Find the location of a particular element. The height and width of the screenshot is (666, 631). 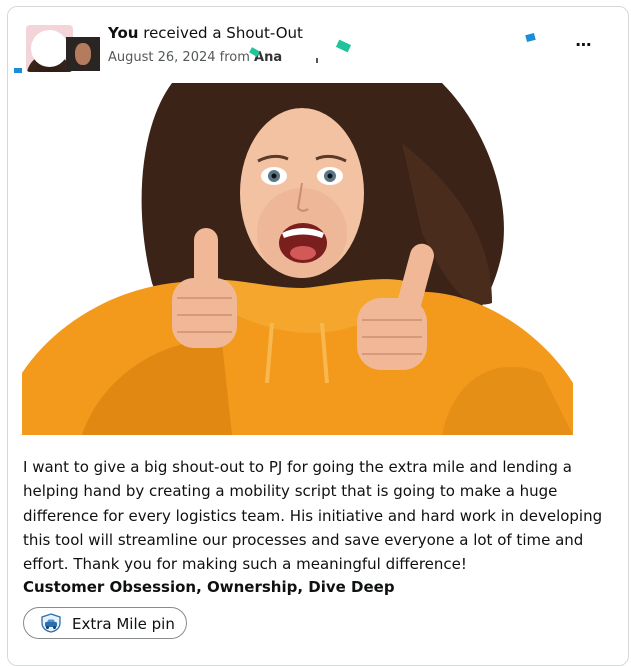

post-title: You received a Shout-Out is located at coordinates (205, 33).